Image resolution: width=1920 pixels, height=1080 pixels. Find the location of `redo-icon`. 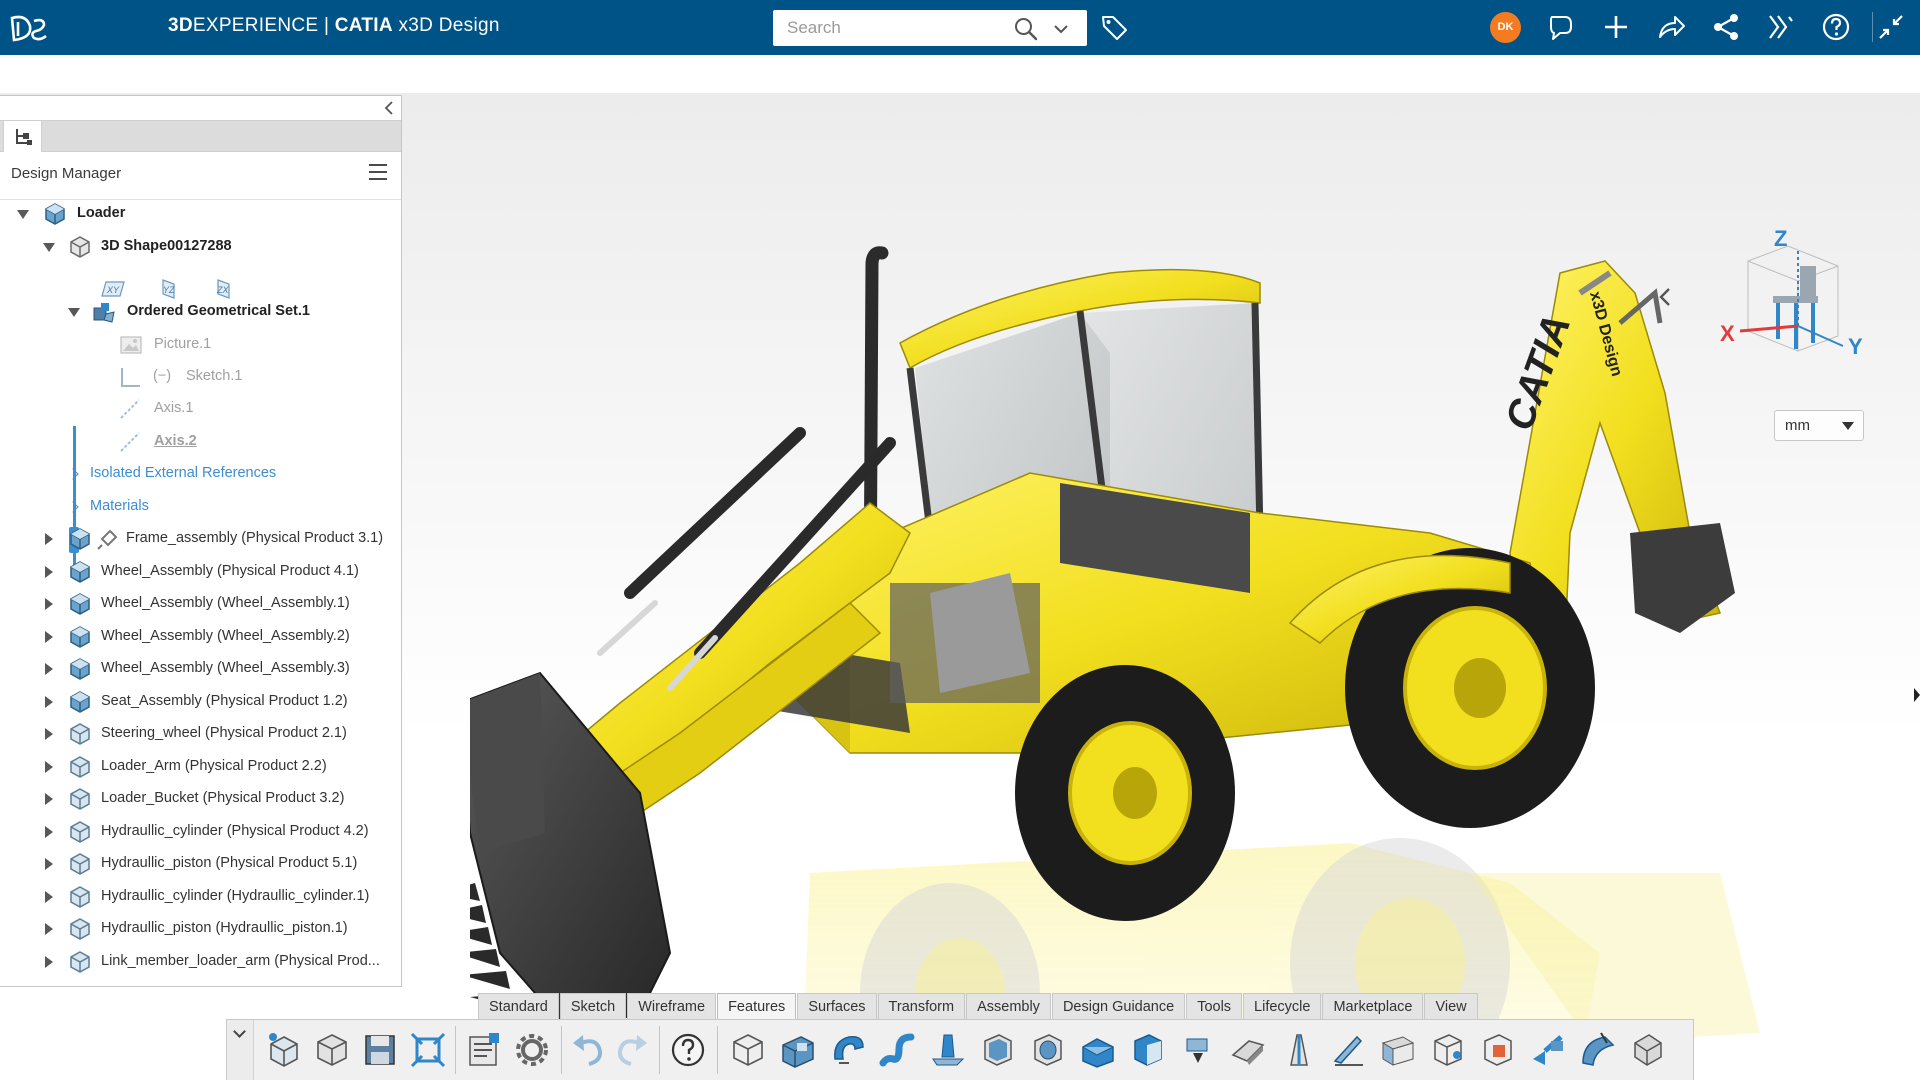

redo-icon is located at coordinates (632, 1050).